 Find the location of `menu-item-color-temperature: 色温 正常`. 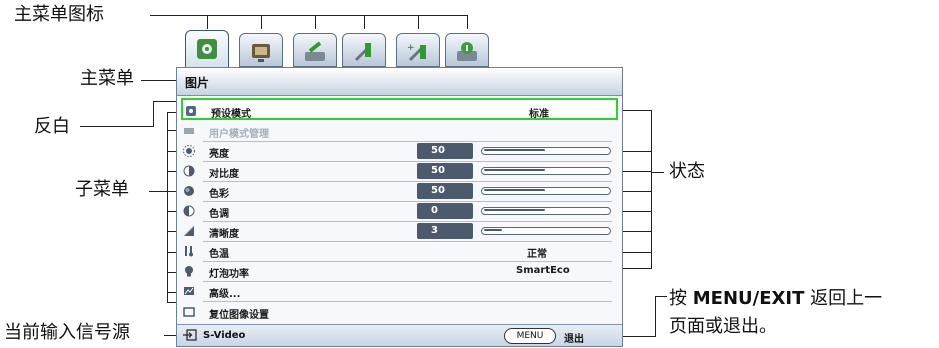

menu-item-color-temperature: 色温 正常 is located at coordinates (399, 251).